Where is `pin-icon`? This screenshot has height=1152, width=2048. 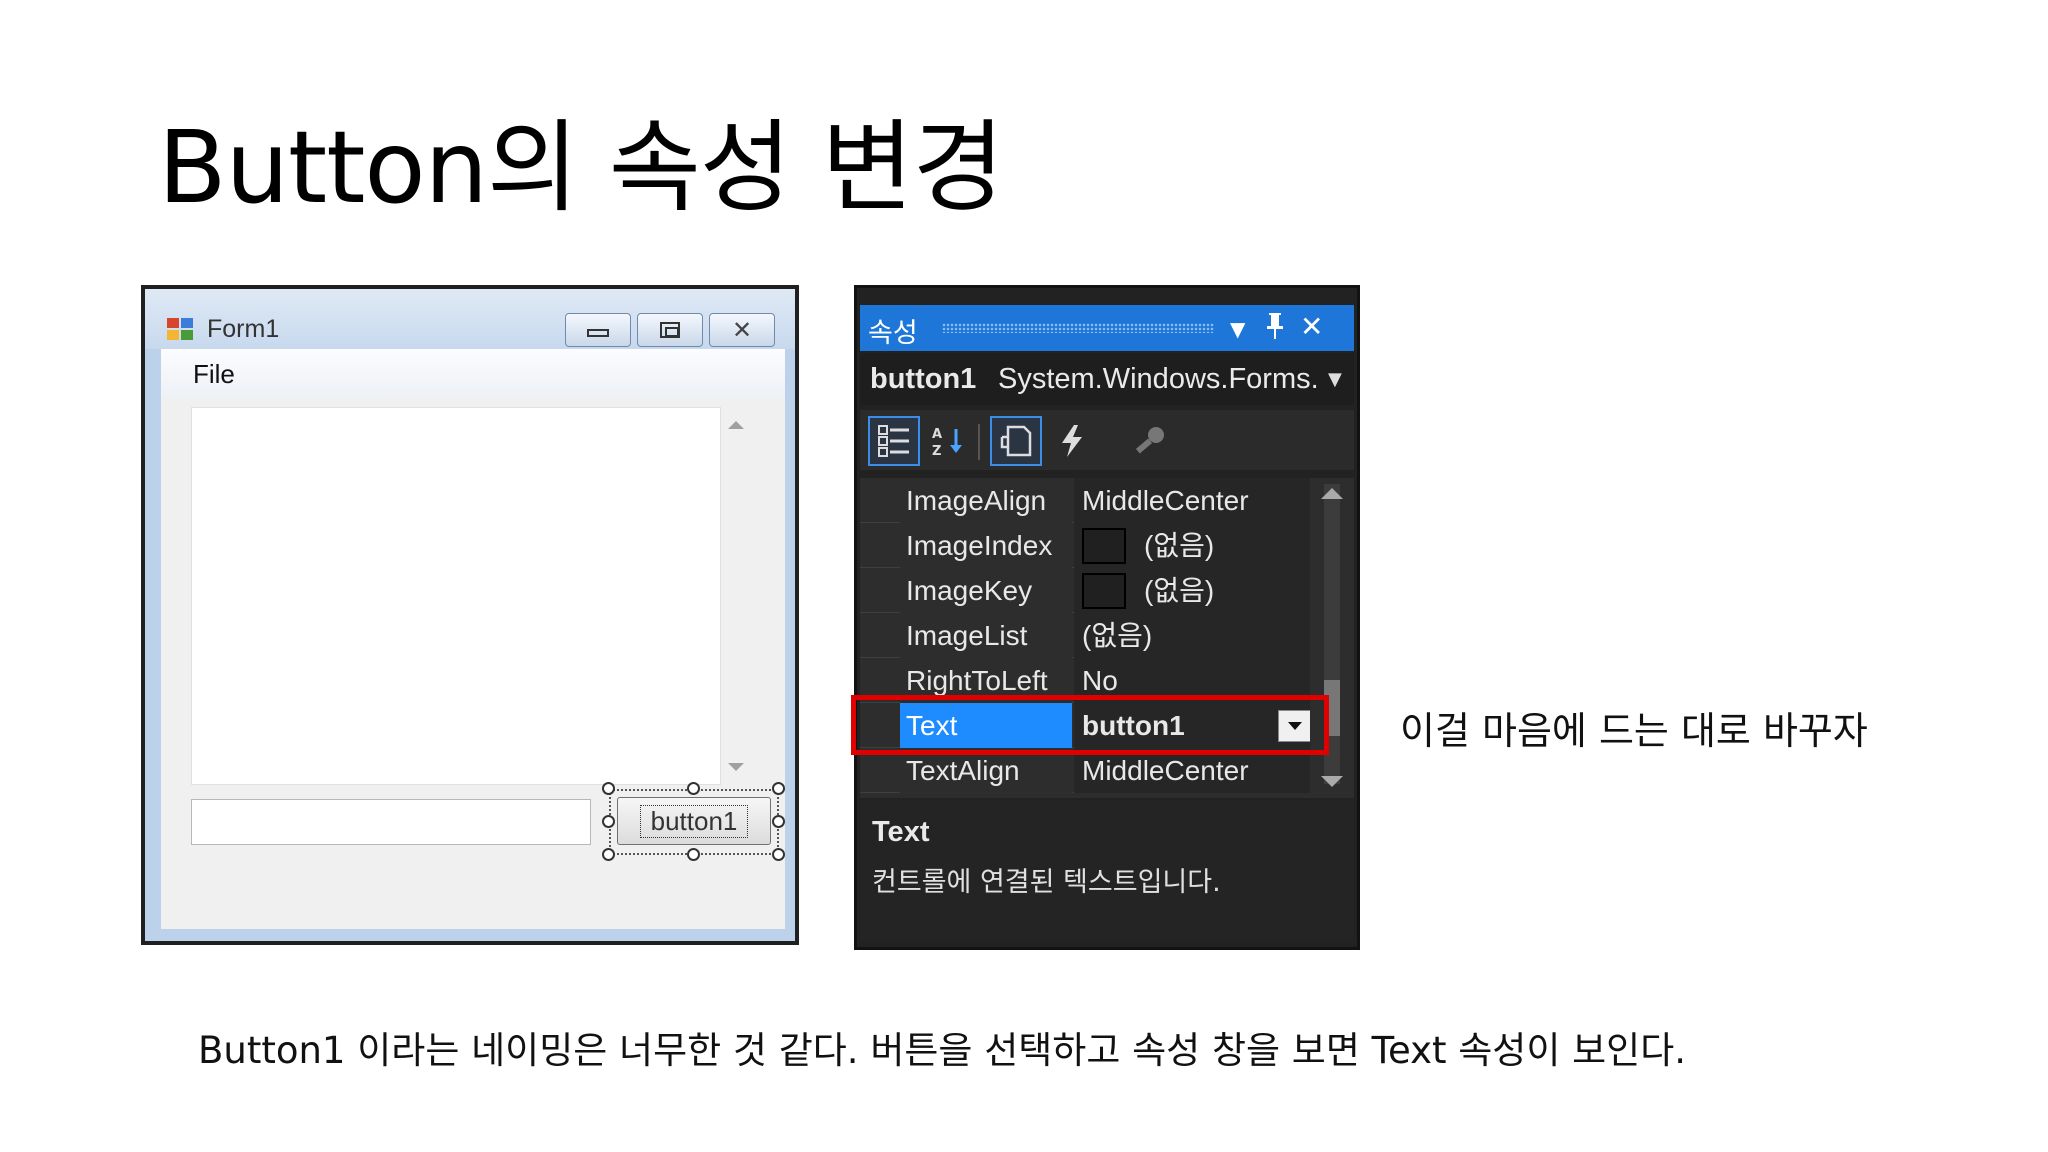 pin-icon is located at coordinates (1275, 329).